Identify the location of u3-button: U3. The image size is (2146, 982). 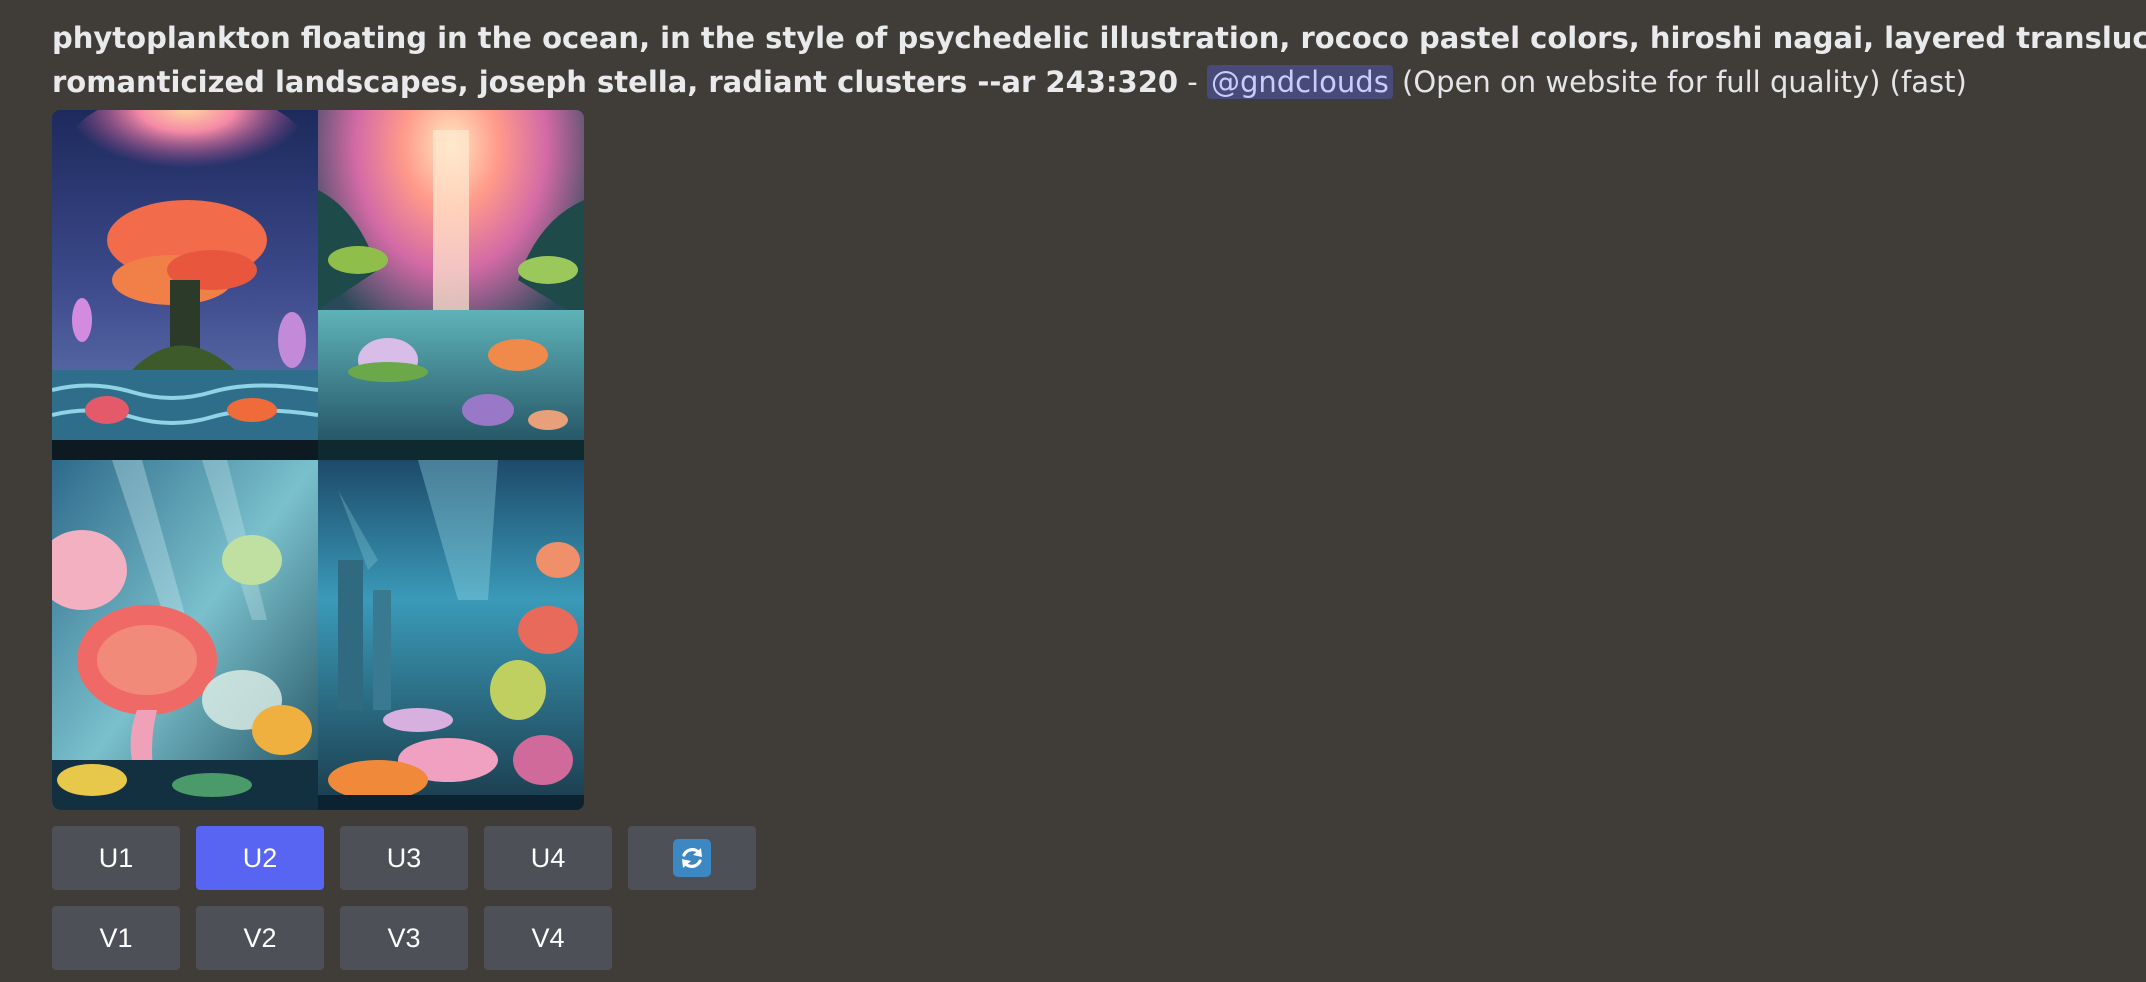
(404, 858).